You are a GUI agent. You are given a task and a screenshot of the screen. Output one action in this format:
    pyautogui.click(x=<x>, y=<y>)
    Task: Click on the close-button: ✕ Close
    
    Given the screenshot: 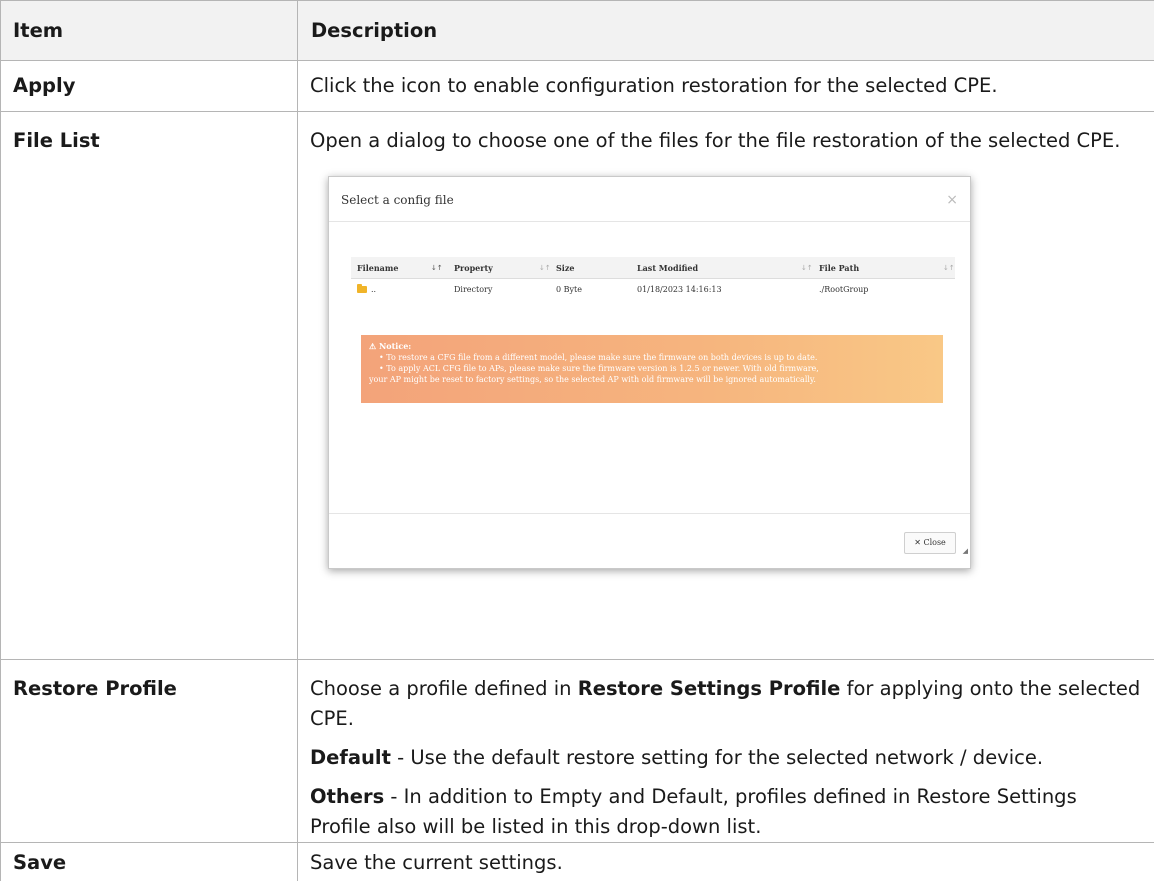 What is the action you would take?
    pyautogui.click(x=930, y=543)
    